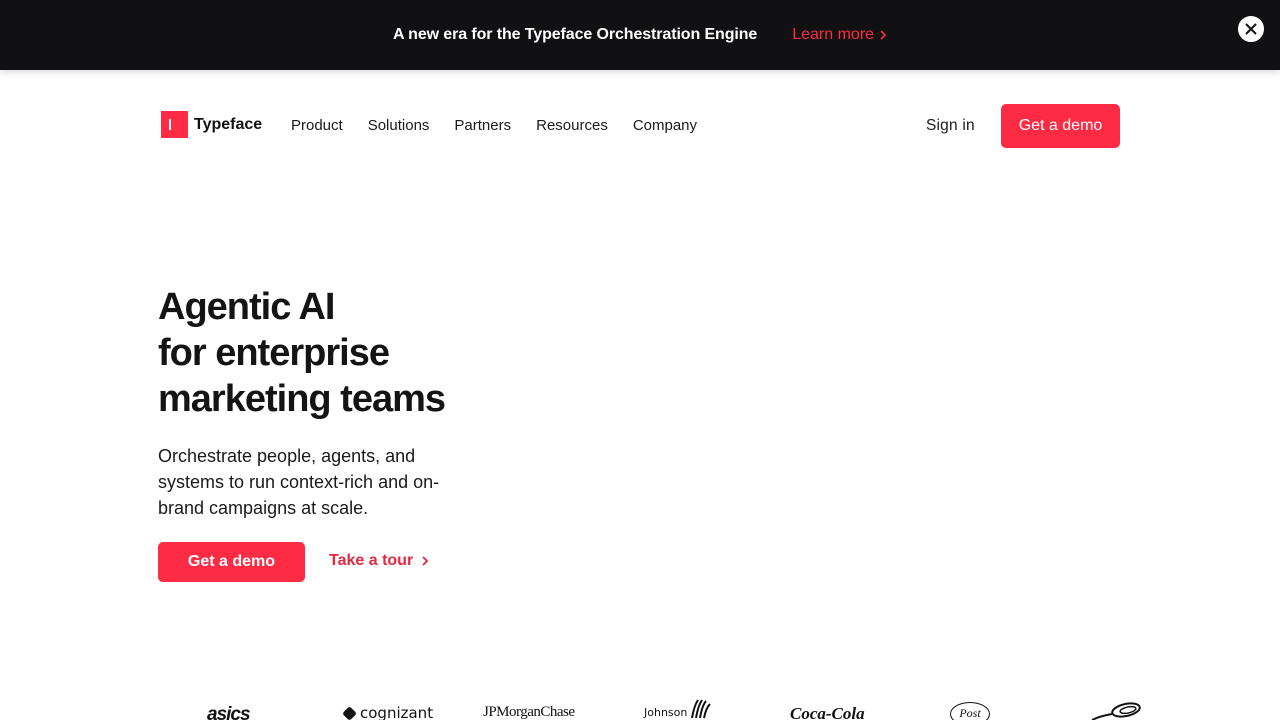 The height and width of the screenshot is (720, 1280). I want to click on hero-title-line: marketing teams, so click(302, 399).